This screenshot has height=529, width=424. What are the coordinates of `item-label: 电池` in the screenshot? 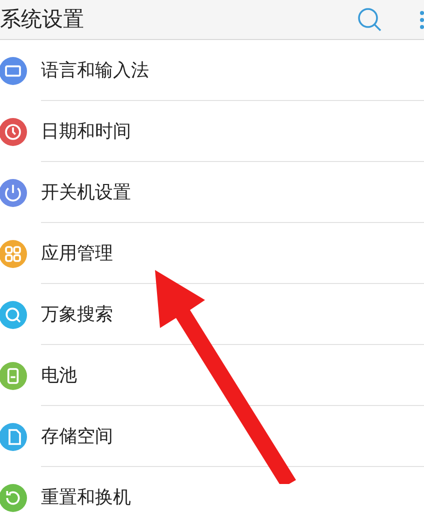 It's located at (59, 376).